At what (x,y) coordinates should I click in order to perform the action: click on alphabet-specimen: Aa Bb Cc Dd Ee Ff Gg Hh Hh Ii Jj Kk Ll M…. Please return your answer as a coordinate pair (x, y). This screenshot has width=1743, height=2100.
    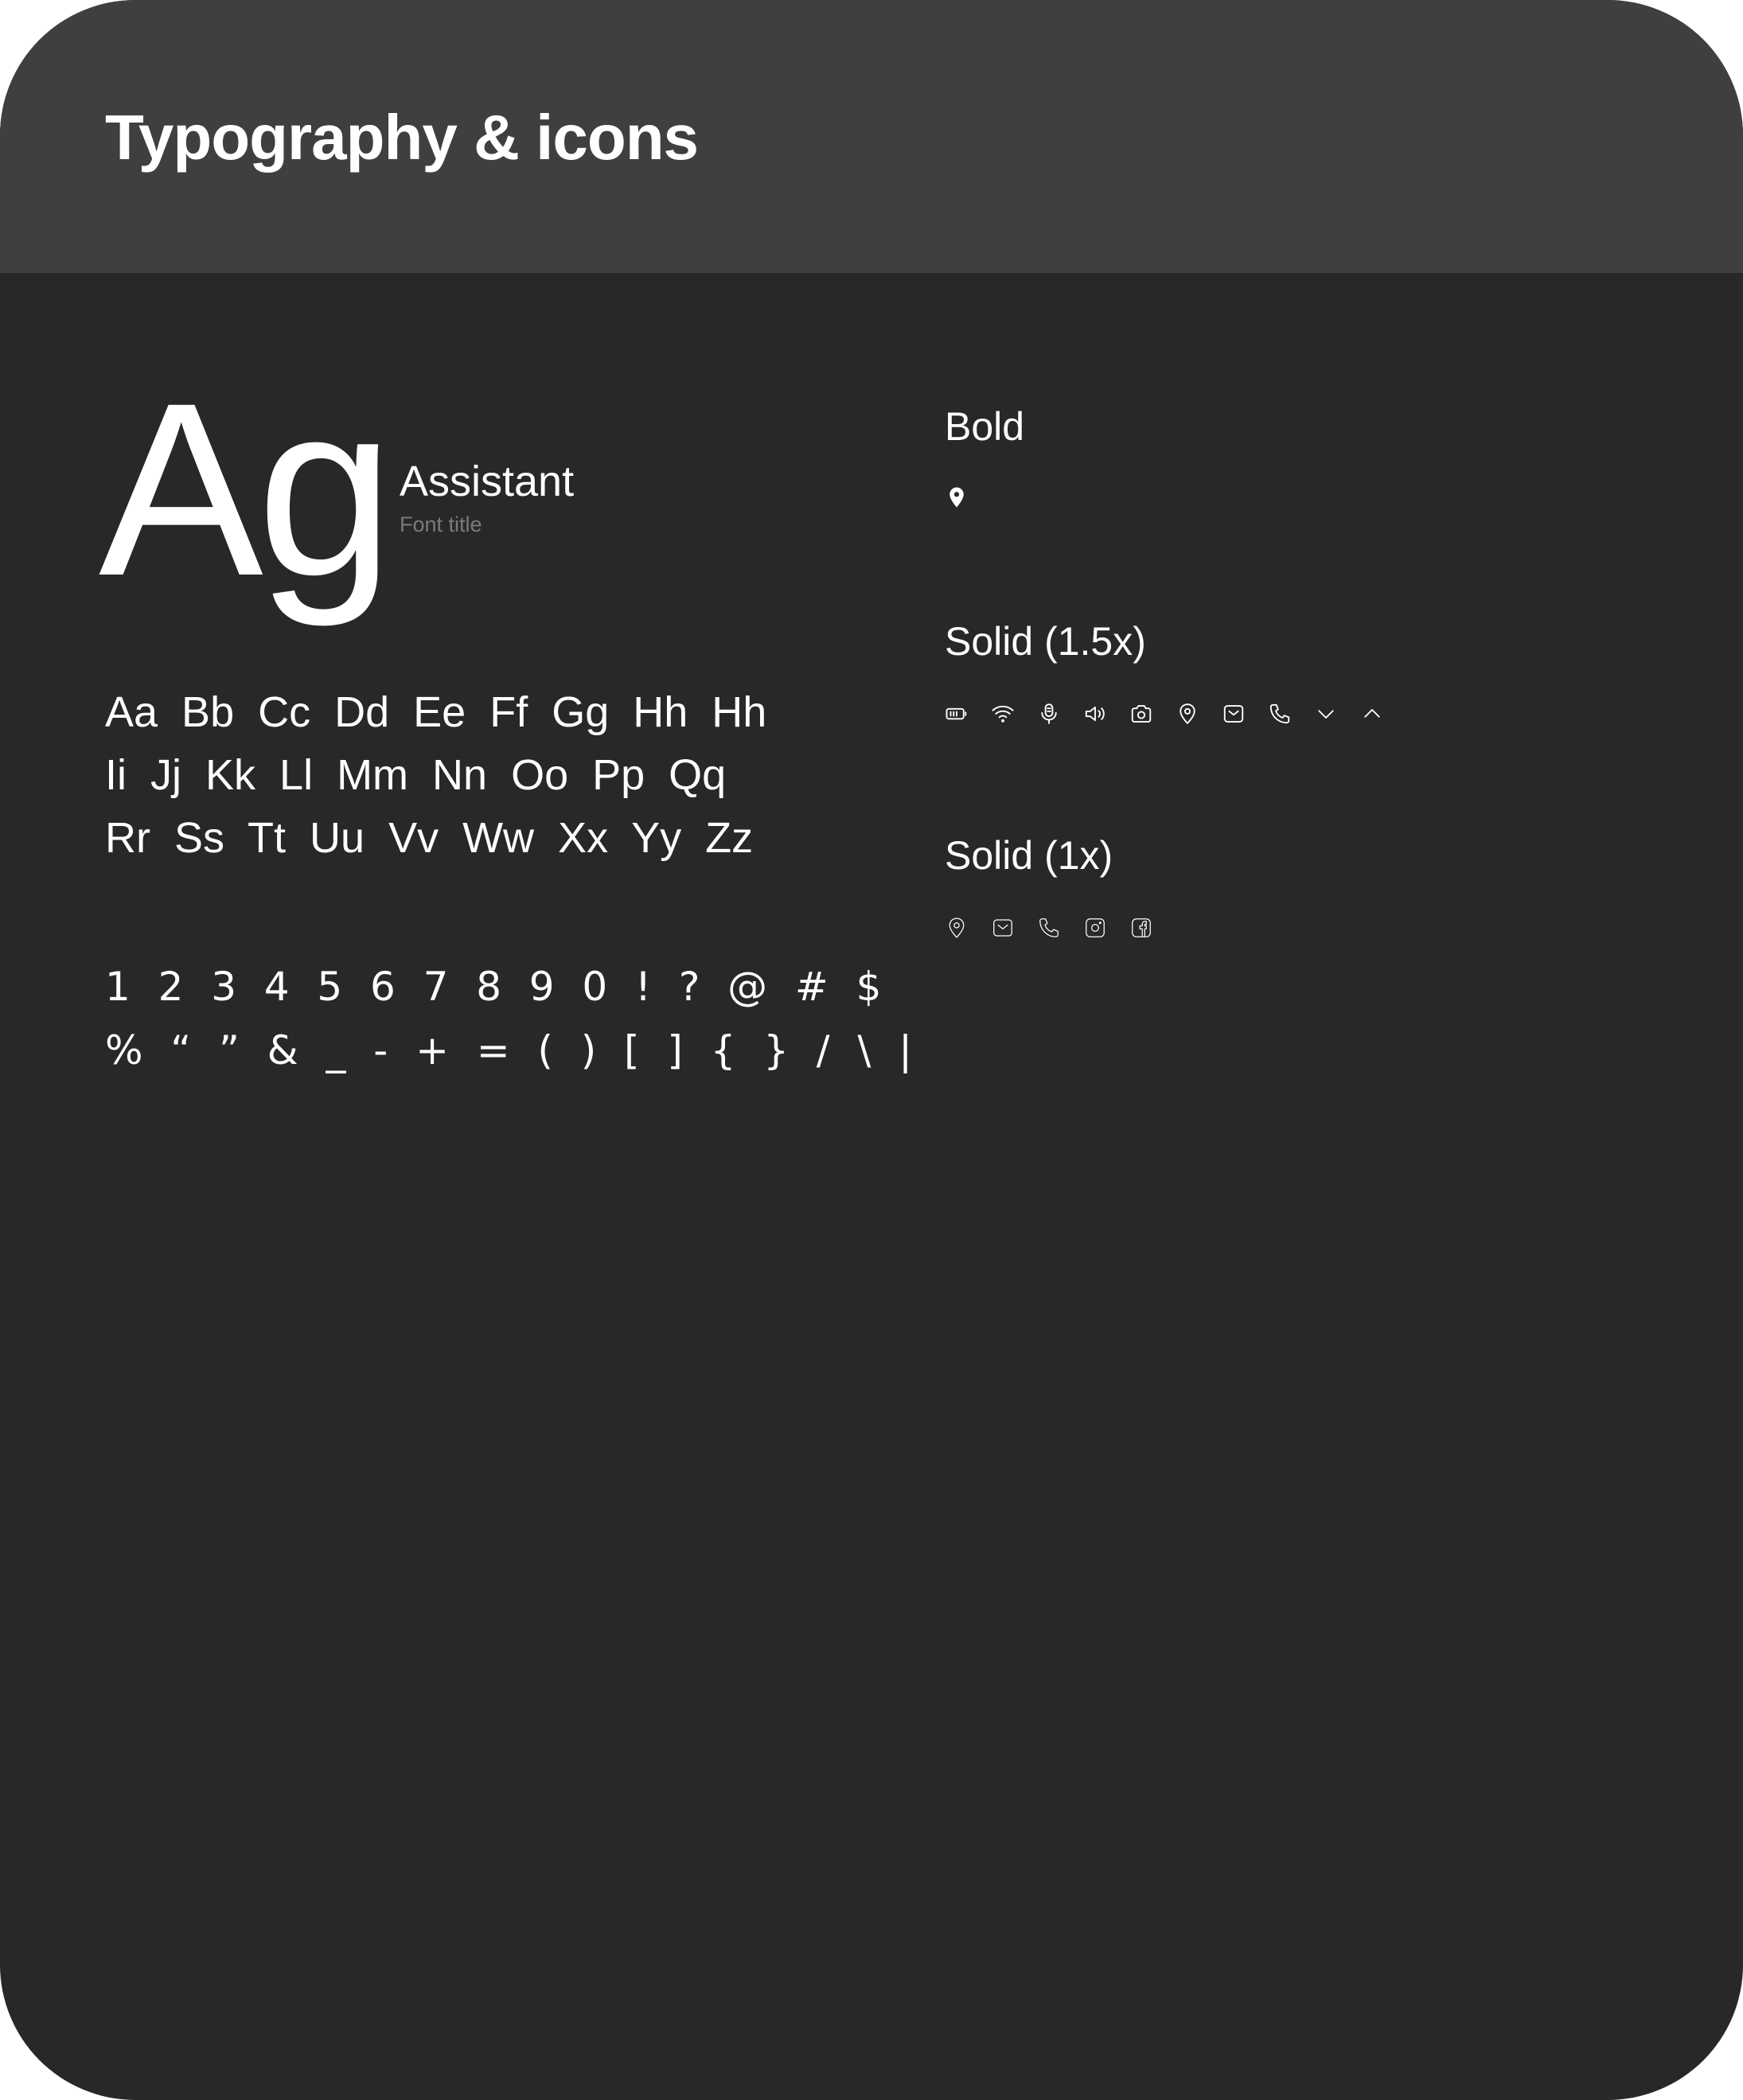
    Looking at the image, I should click on (436, 775).